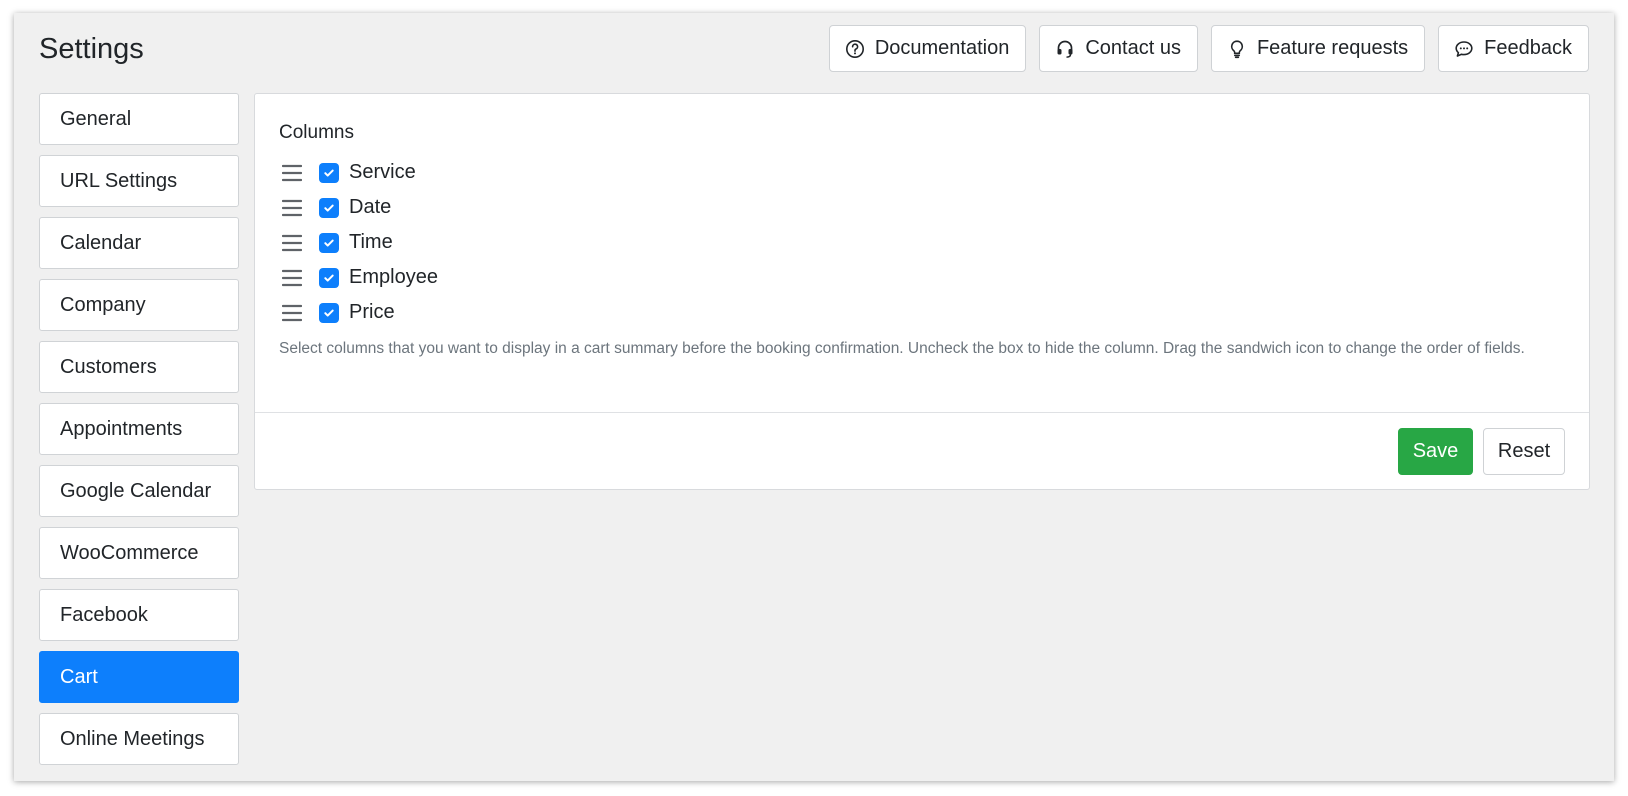  I want to click on sidebar-item-general: General, so click(139, 119).